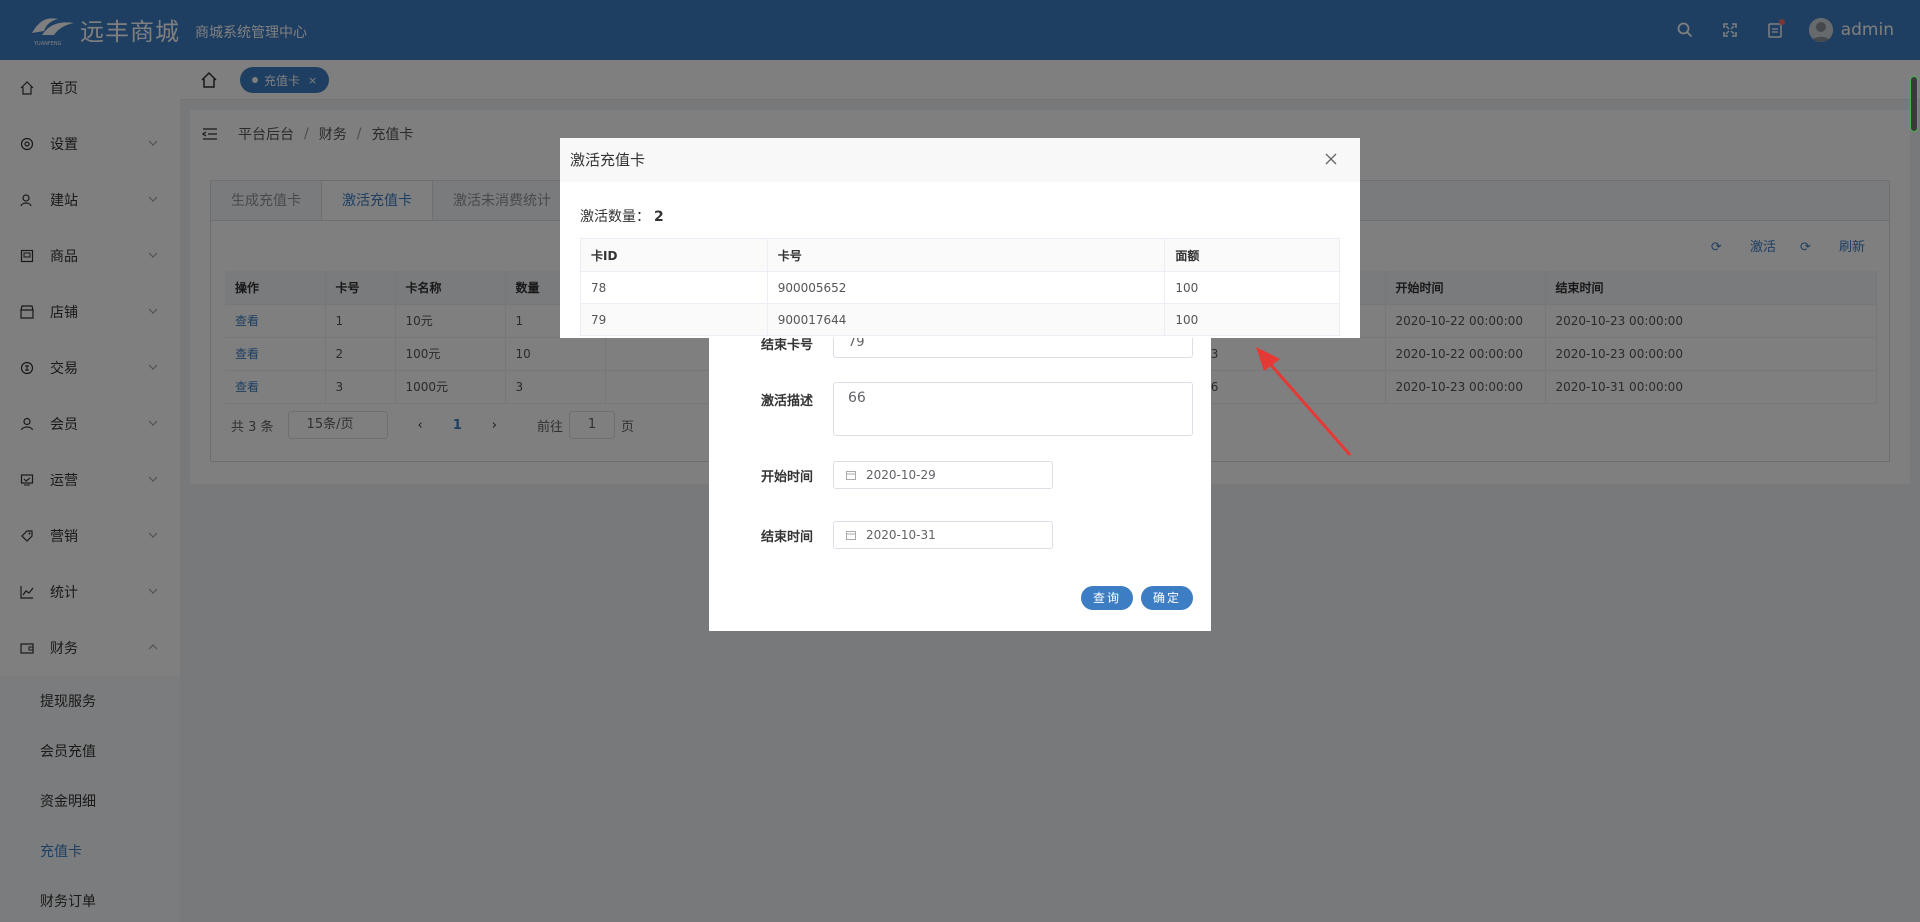 The image size is (1920, 922). I want to click on dialog-title: 激活充值卡, so click(960, 160).